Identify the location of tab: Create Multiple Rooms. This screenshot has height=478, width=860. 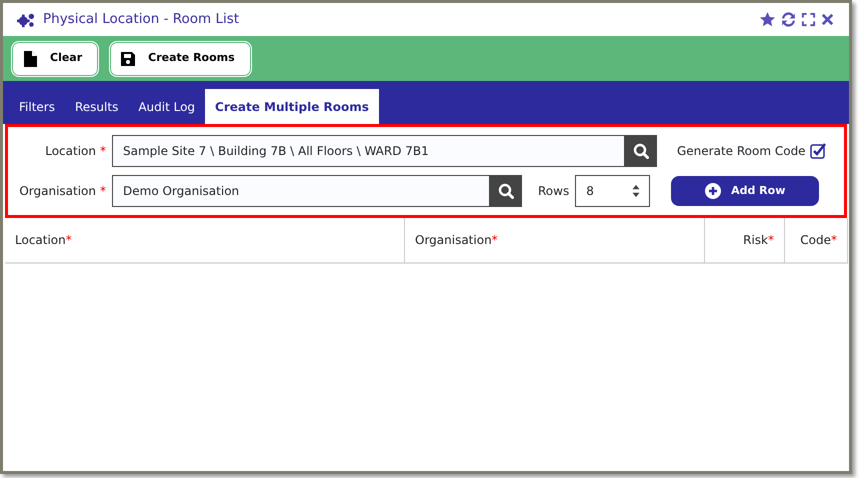
(292, 106).